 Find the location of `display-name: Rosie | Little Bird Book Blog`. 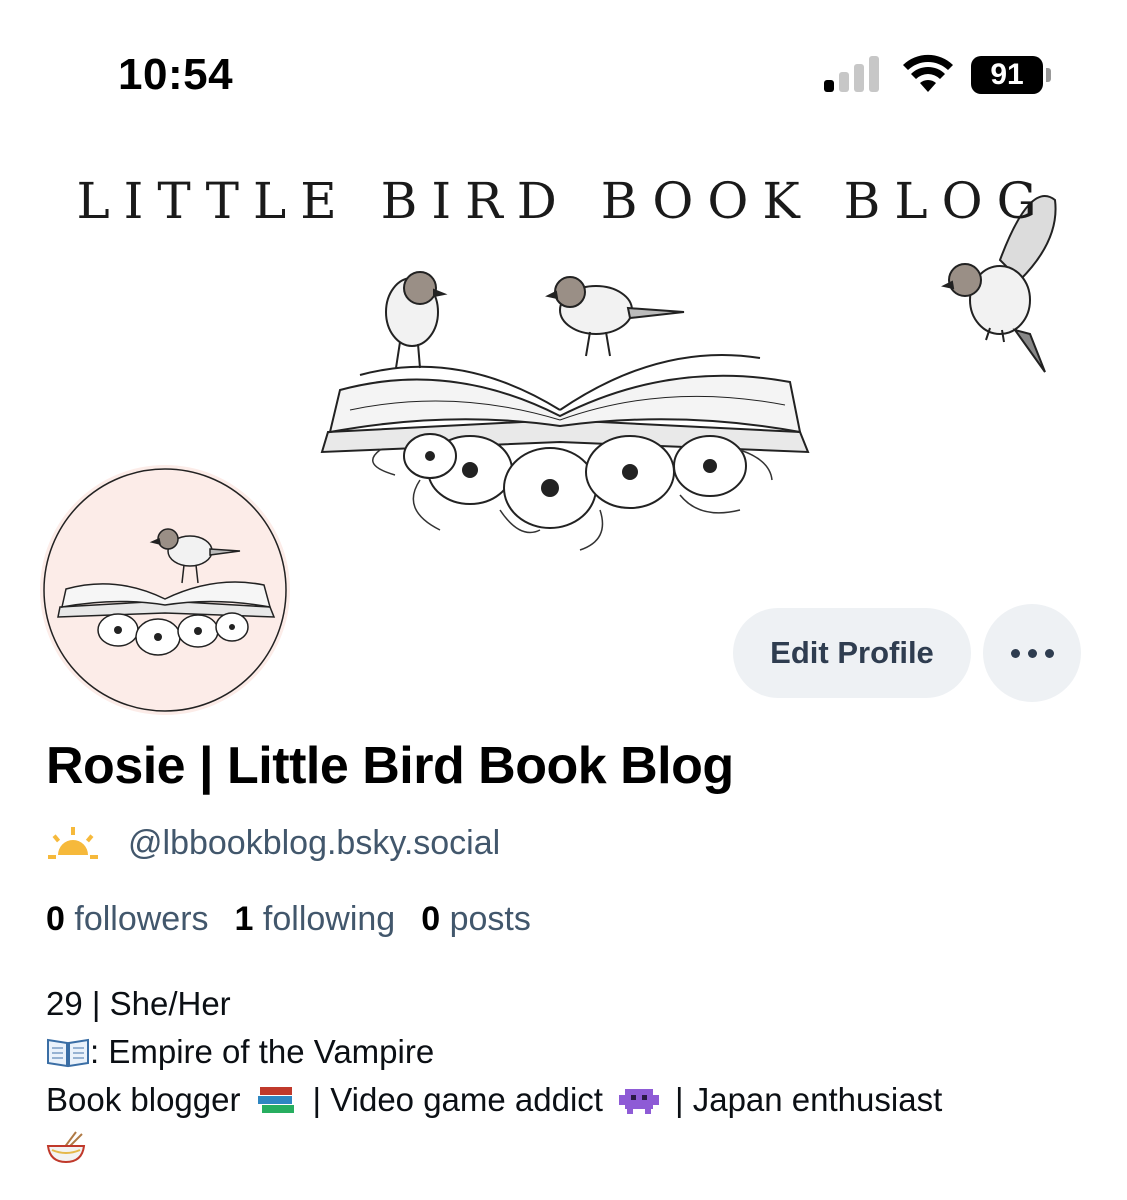

display-name: Rosie | Little Bird Book Blog is located at coordinates (390, 766).